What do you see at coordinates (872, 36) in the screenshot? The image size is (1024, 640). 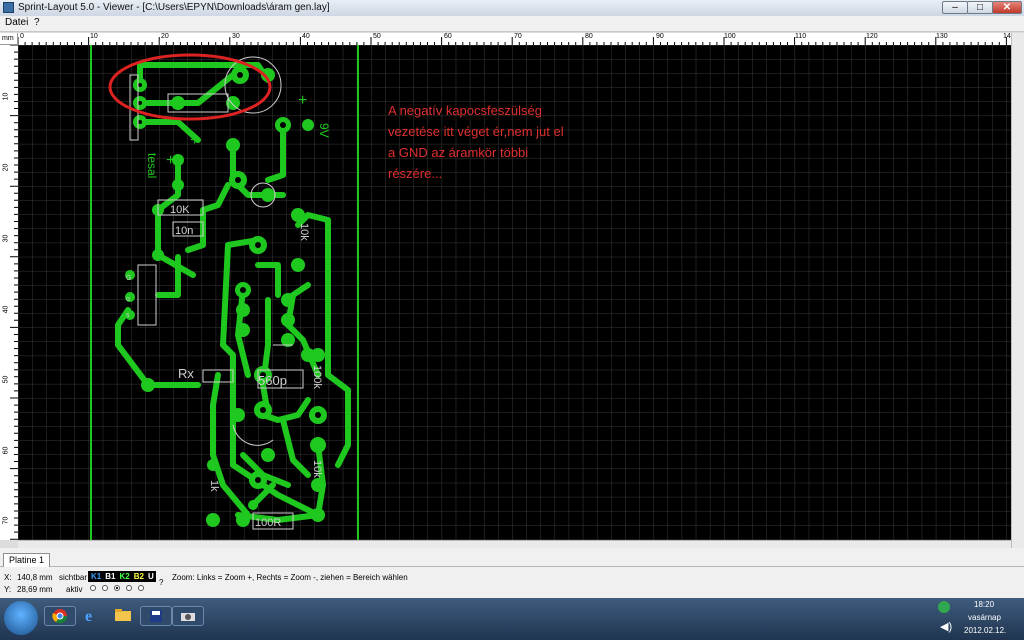 I see `ruler-top-label: 120` at bounding box center [872, 36].